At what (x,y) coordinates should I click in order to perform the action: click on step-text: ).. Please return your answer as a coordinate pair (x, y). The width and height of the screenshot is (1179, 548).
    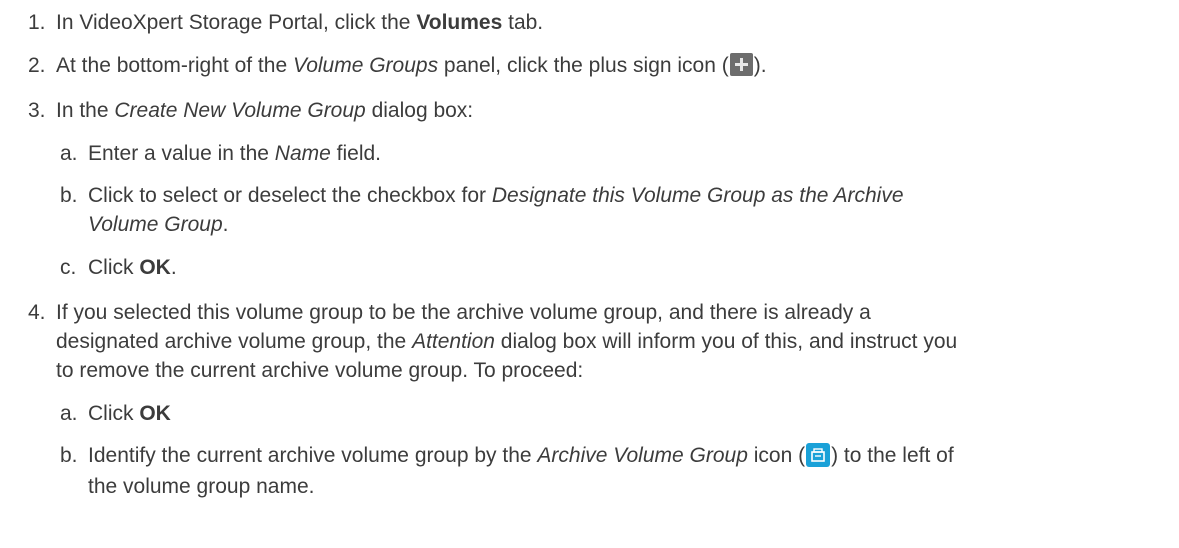
    Looking at the image, I should click on (760, 65).